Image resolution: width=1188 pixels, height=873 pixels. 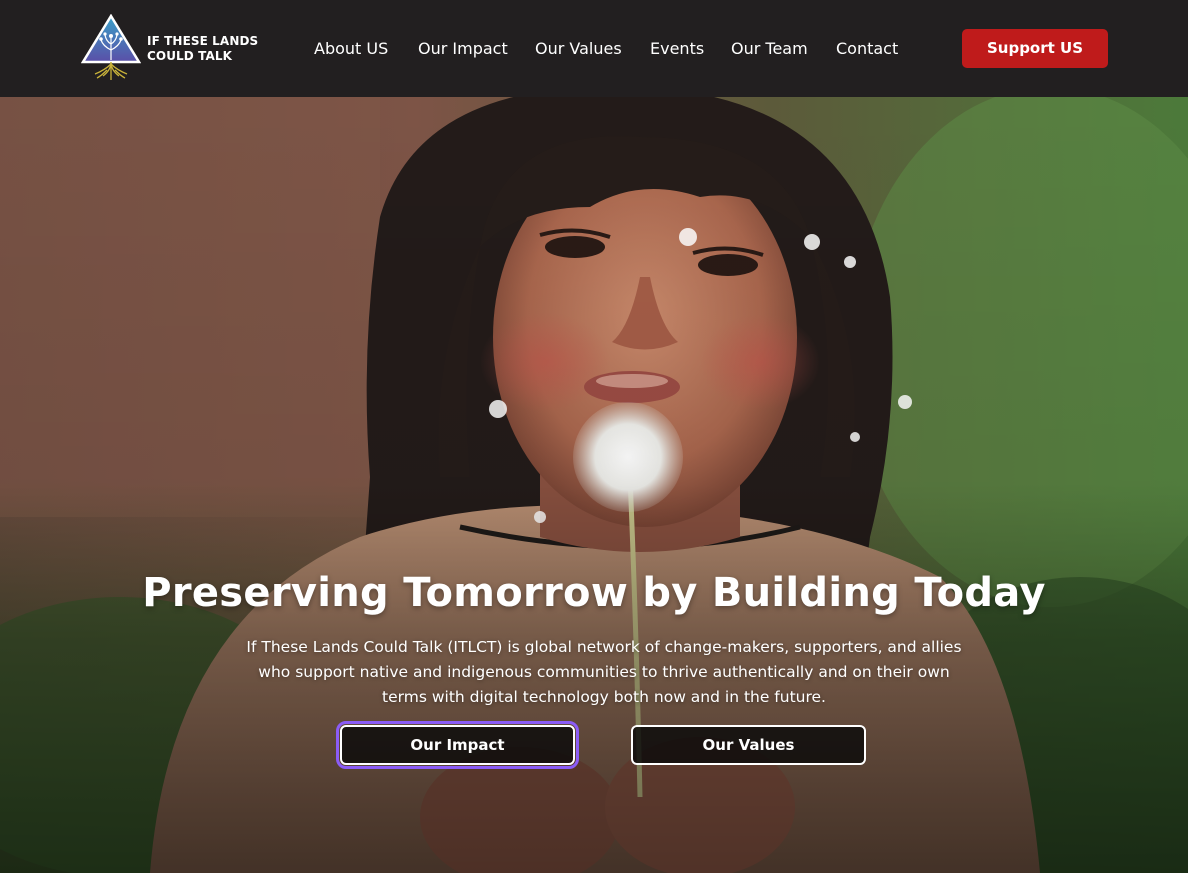 What do you see at coordinates (351, 49) in the screenshot?
I see `nav-about-us: About US` at bounding box center [351, 49].